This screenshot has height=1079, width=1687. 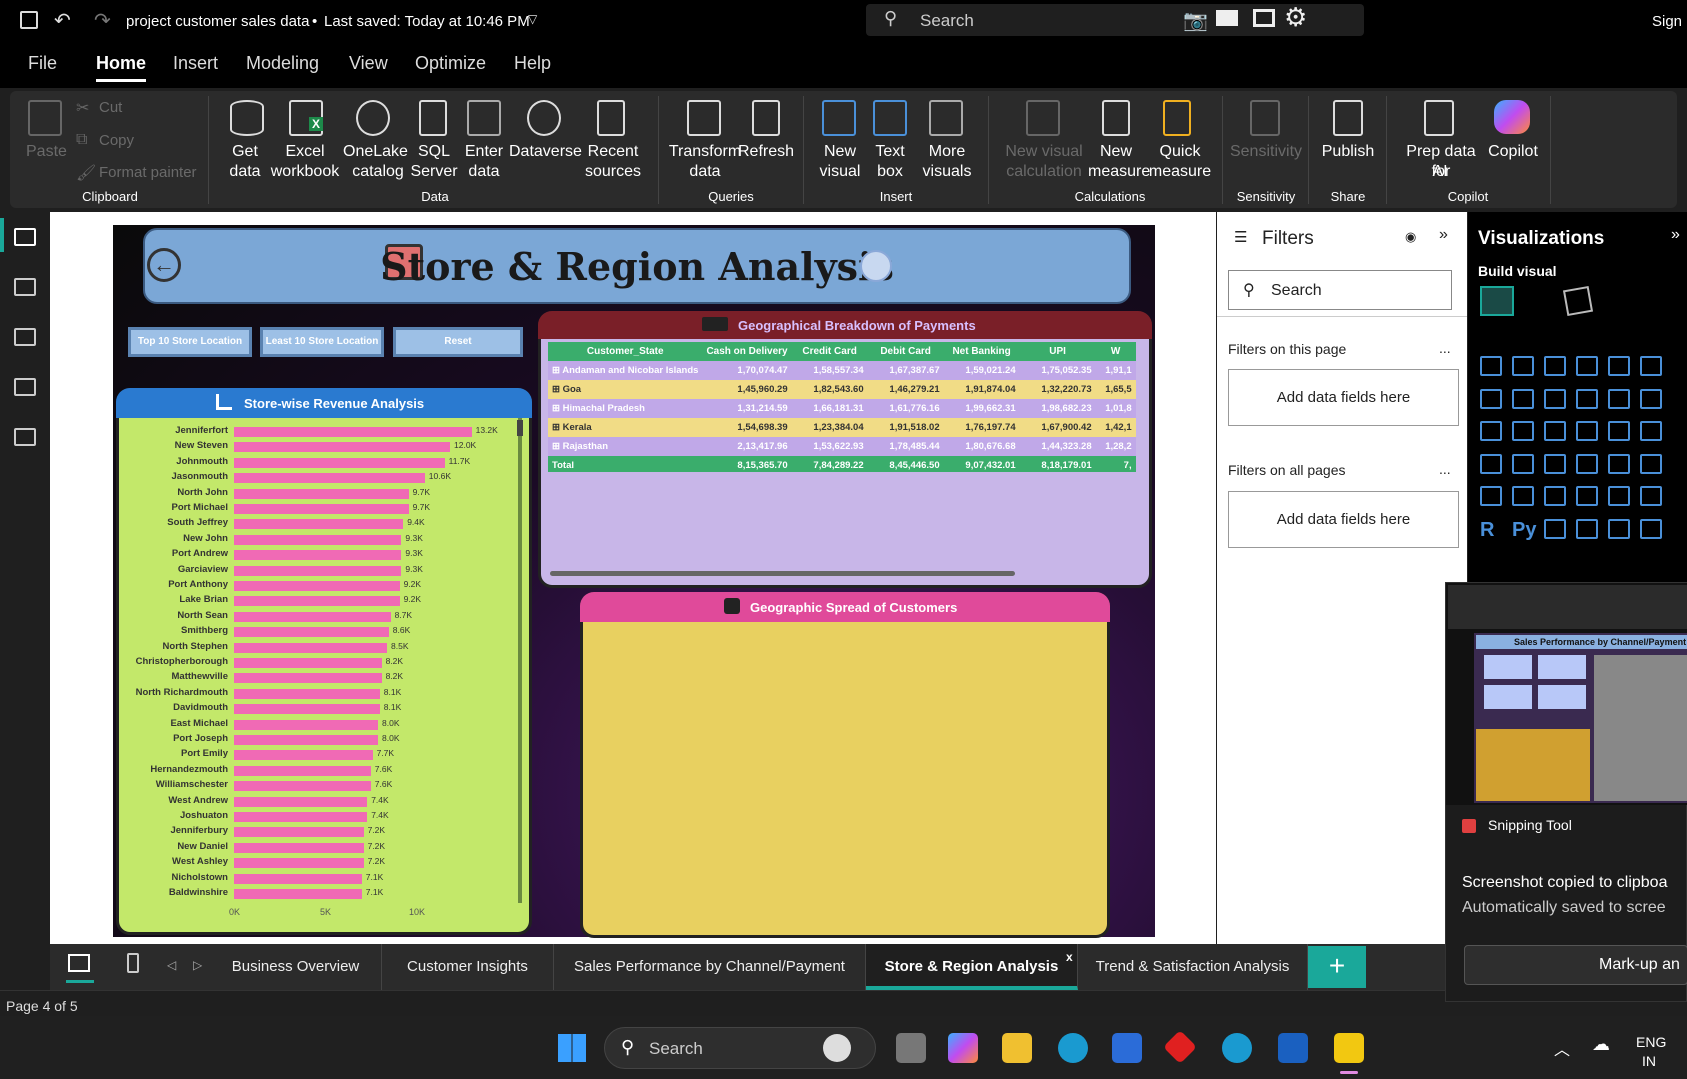 I want to click on stacked-area-icon, so click(x=1555, y=398).